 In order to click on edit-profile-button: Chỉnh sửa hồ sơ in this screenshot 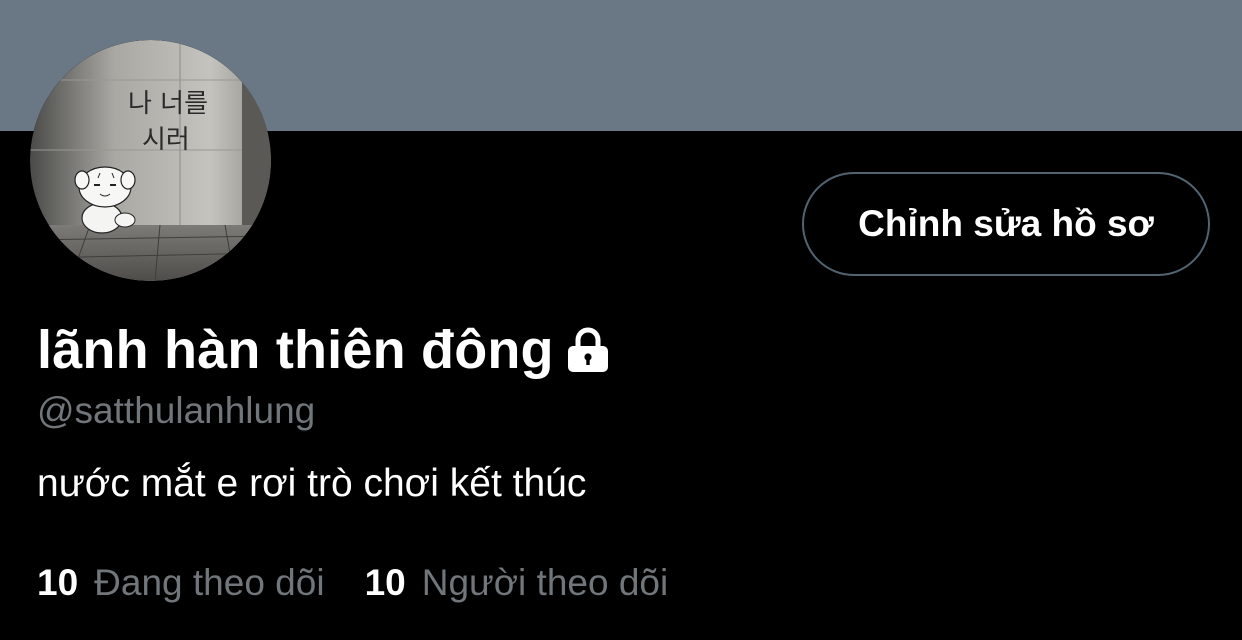, I will do `click(1006, 224)`.